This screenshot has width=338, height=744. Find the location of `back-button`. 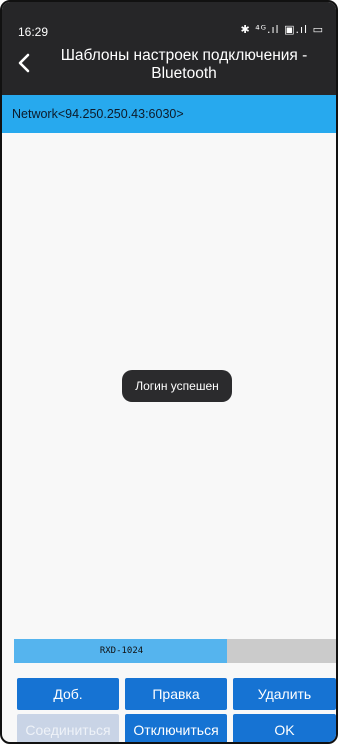

back-button is located at coordinates (24, 63).